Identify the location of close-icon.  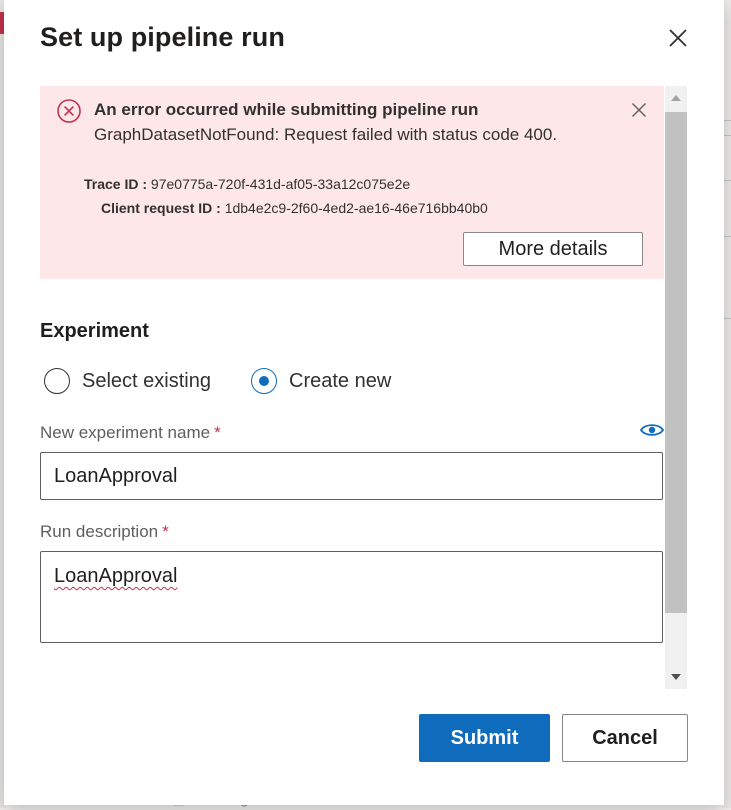
(678, 38).